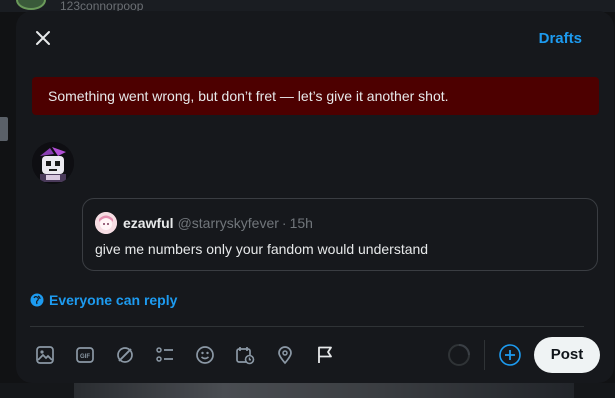  I want to click on character-count-ring, so click(459, 355).